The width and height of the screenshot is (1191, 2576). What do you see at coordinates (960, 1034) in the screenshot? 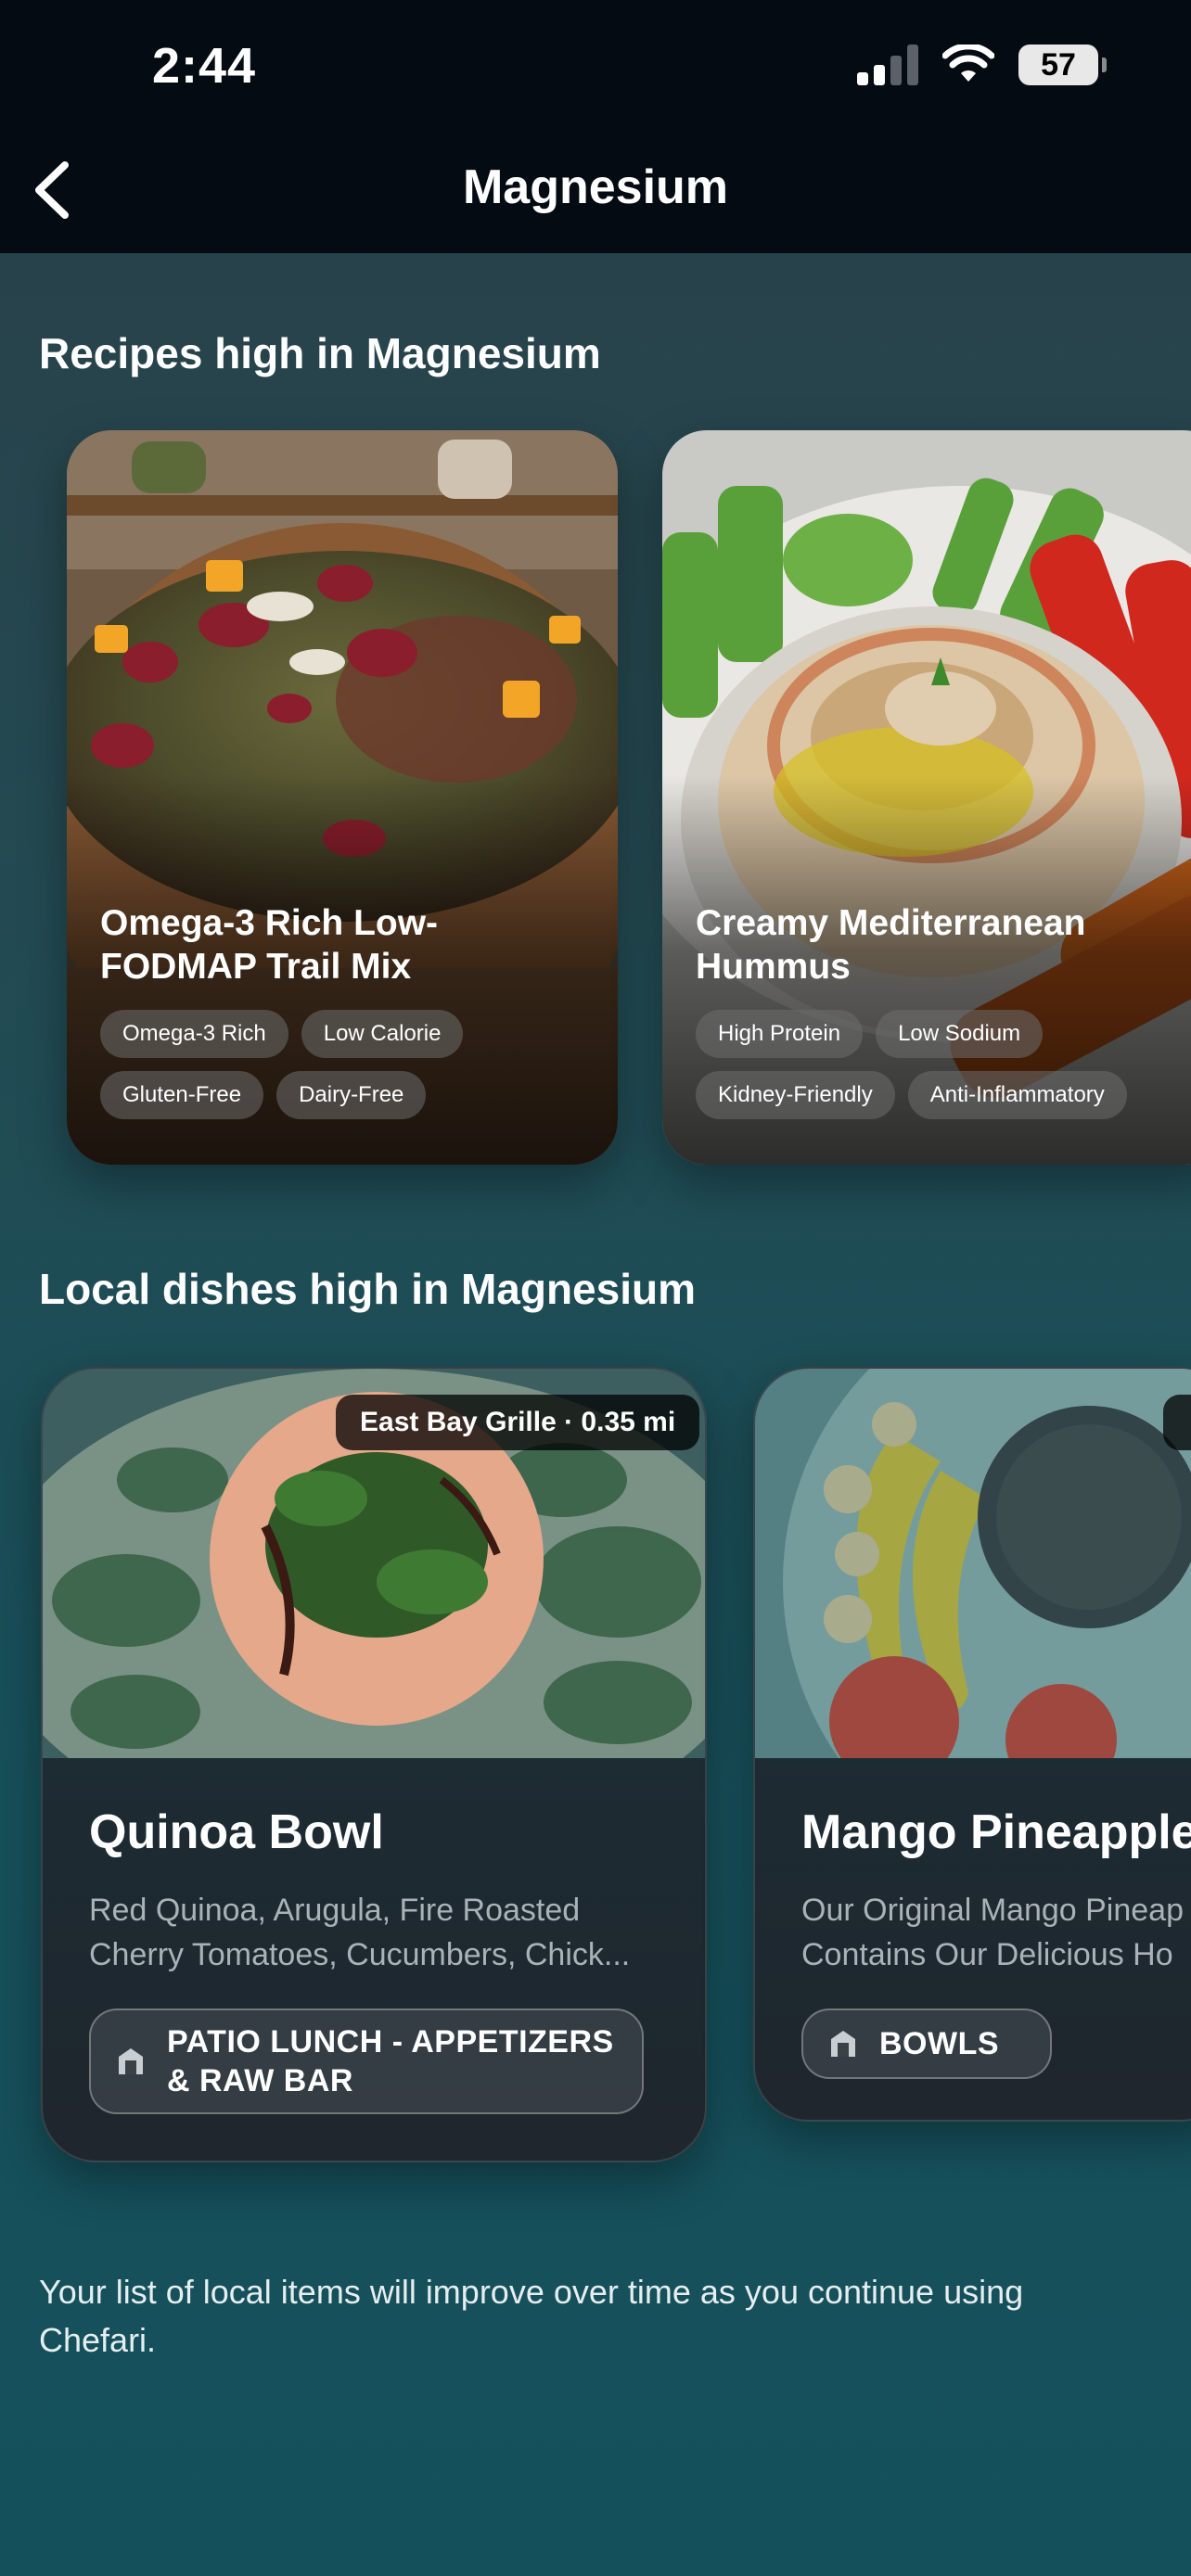
I see `tag-chip: Low Sodium` at bounding box center [960, 1034].